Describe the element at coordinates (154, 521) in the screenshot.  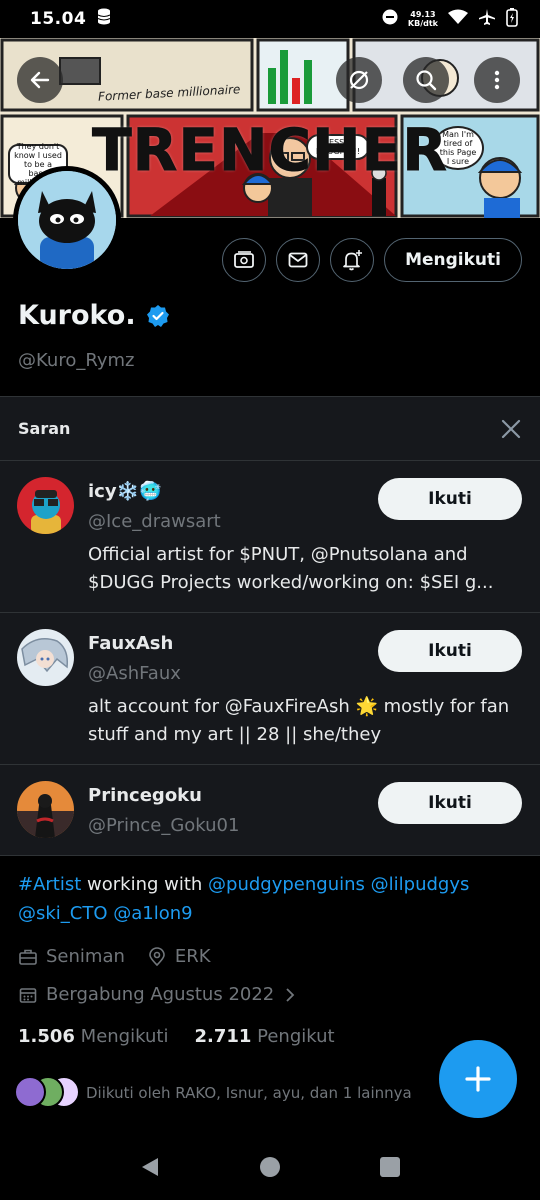
I see `suggestion-handle: @Ice_drawsart` at that location.